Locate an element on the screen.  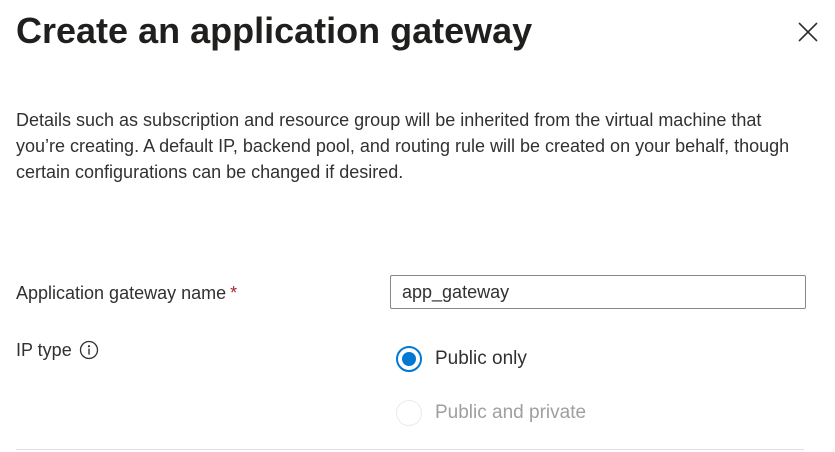
radio-public-only: Public only is located at coordinates (461, 359).